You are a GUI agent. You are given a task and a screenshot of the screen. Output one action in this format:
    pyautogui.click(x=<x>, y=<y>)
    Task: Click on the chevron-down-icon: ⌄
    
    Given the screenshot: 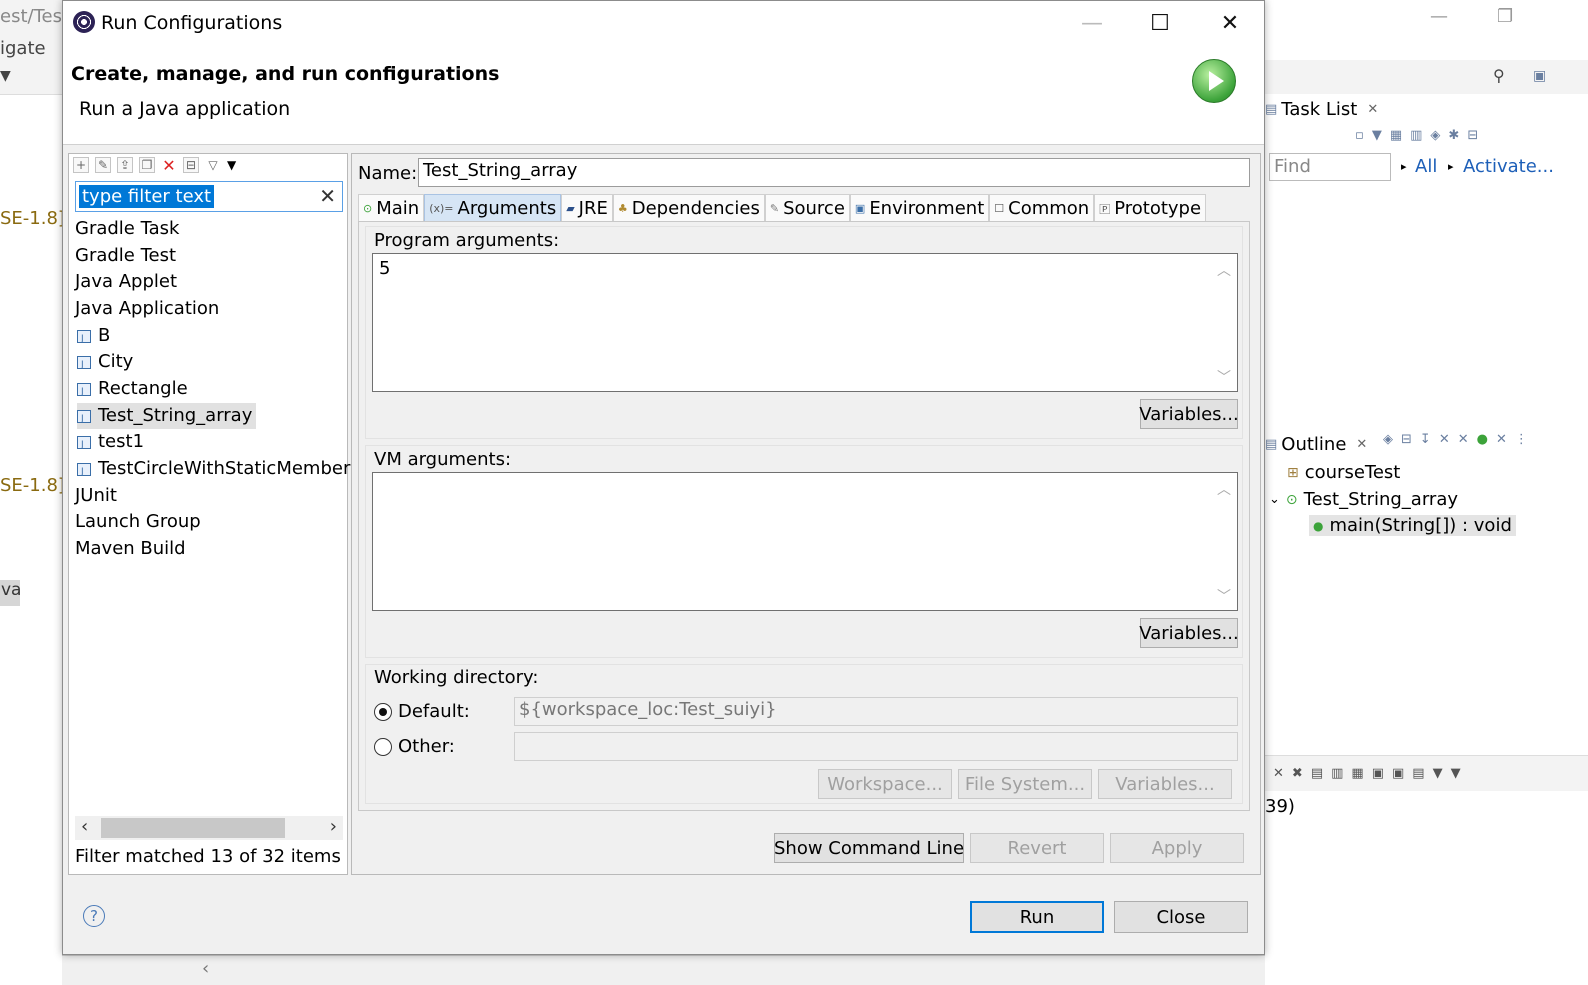 What is the action you would take?
    pyautogui.click(x=1274, y=499)
    